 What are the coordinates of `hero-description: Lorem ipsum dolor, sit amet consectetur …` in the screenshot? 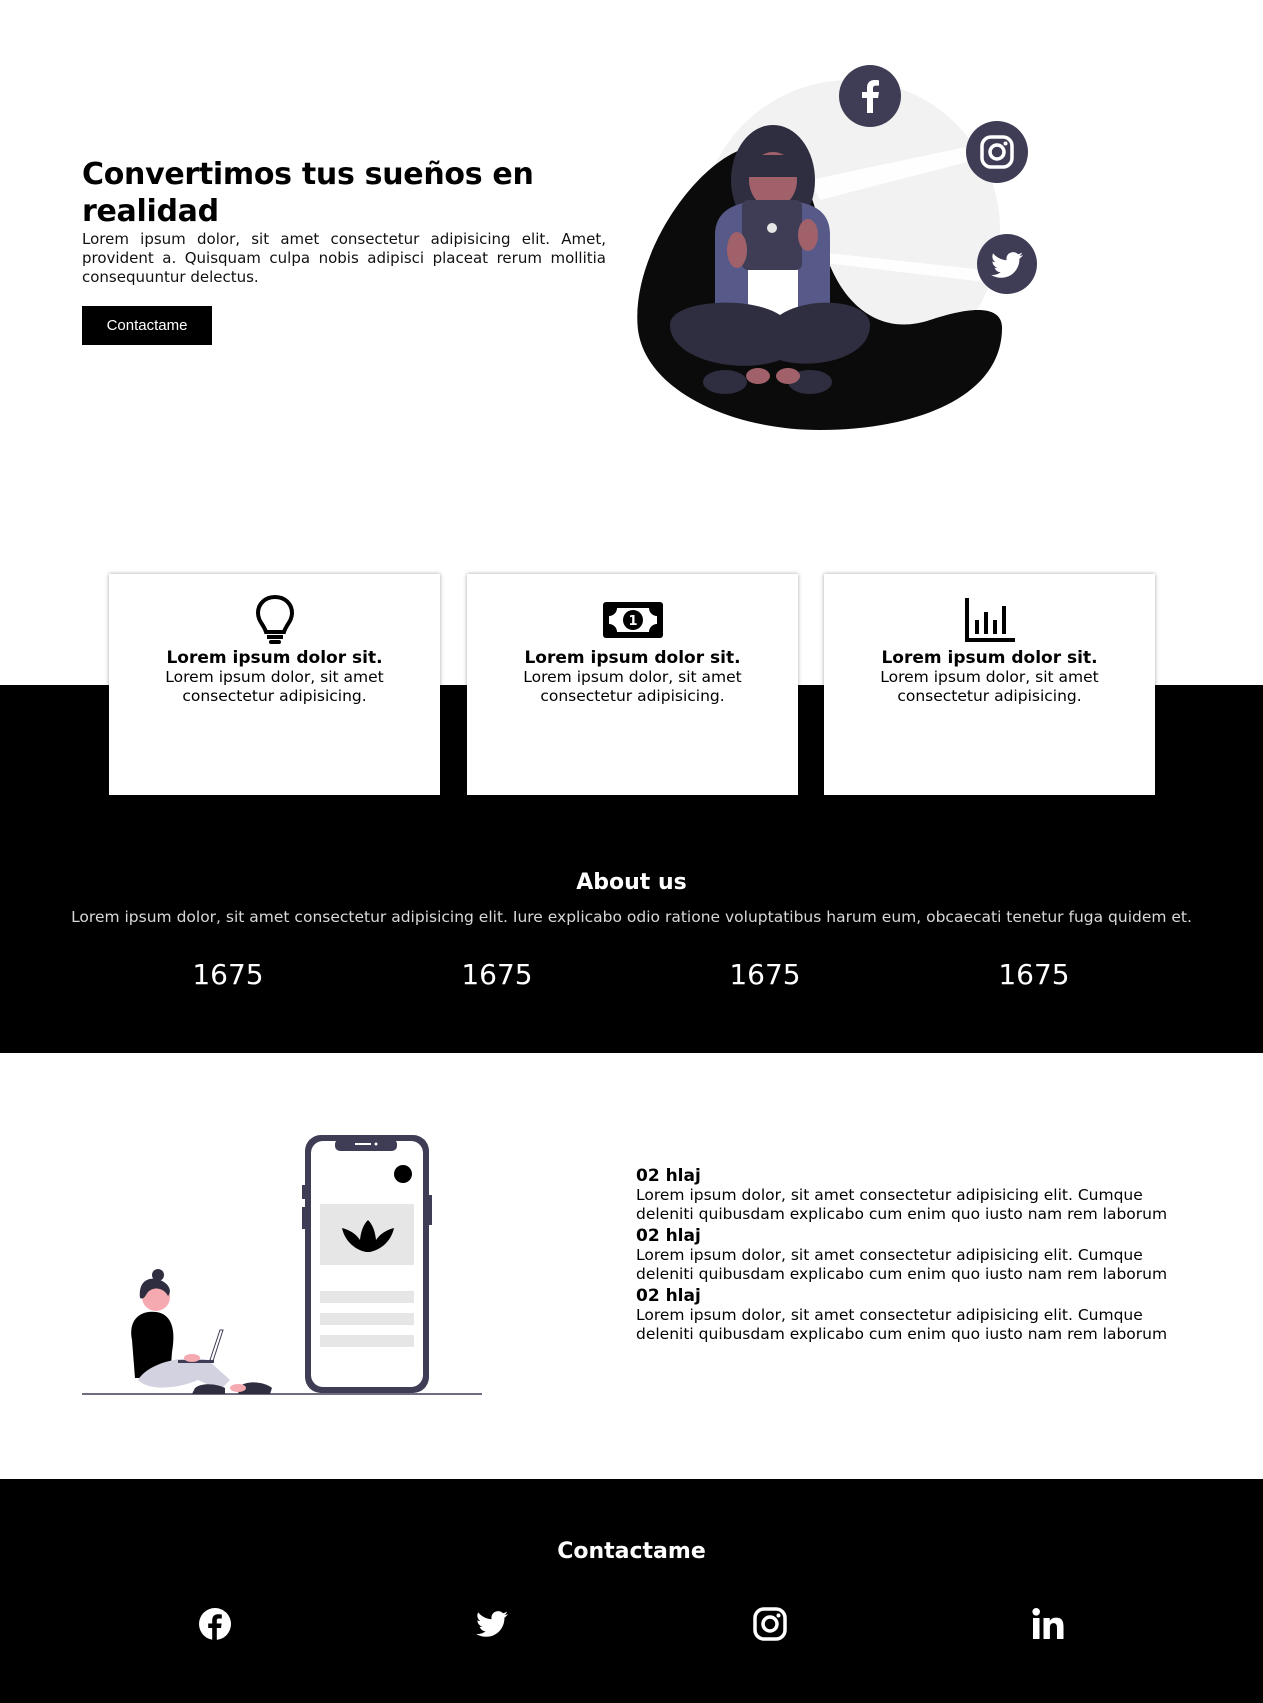 It's located at (344, 258).